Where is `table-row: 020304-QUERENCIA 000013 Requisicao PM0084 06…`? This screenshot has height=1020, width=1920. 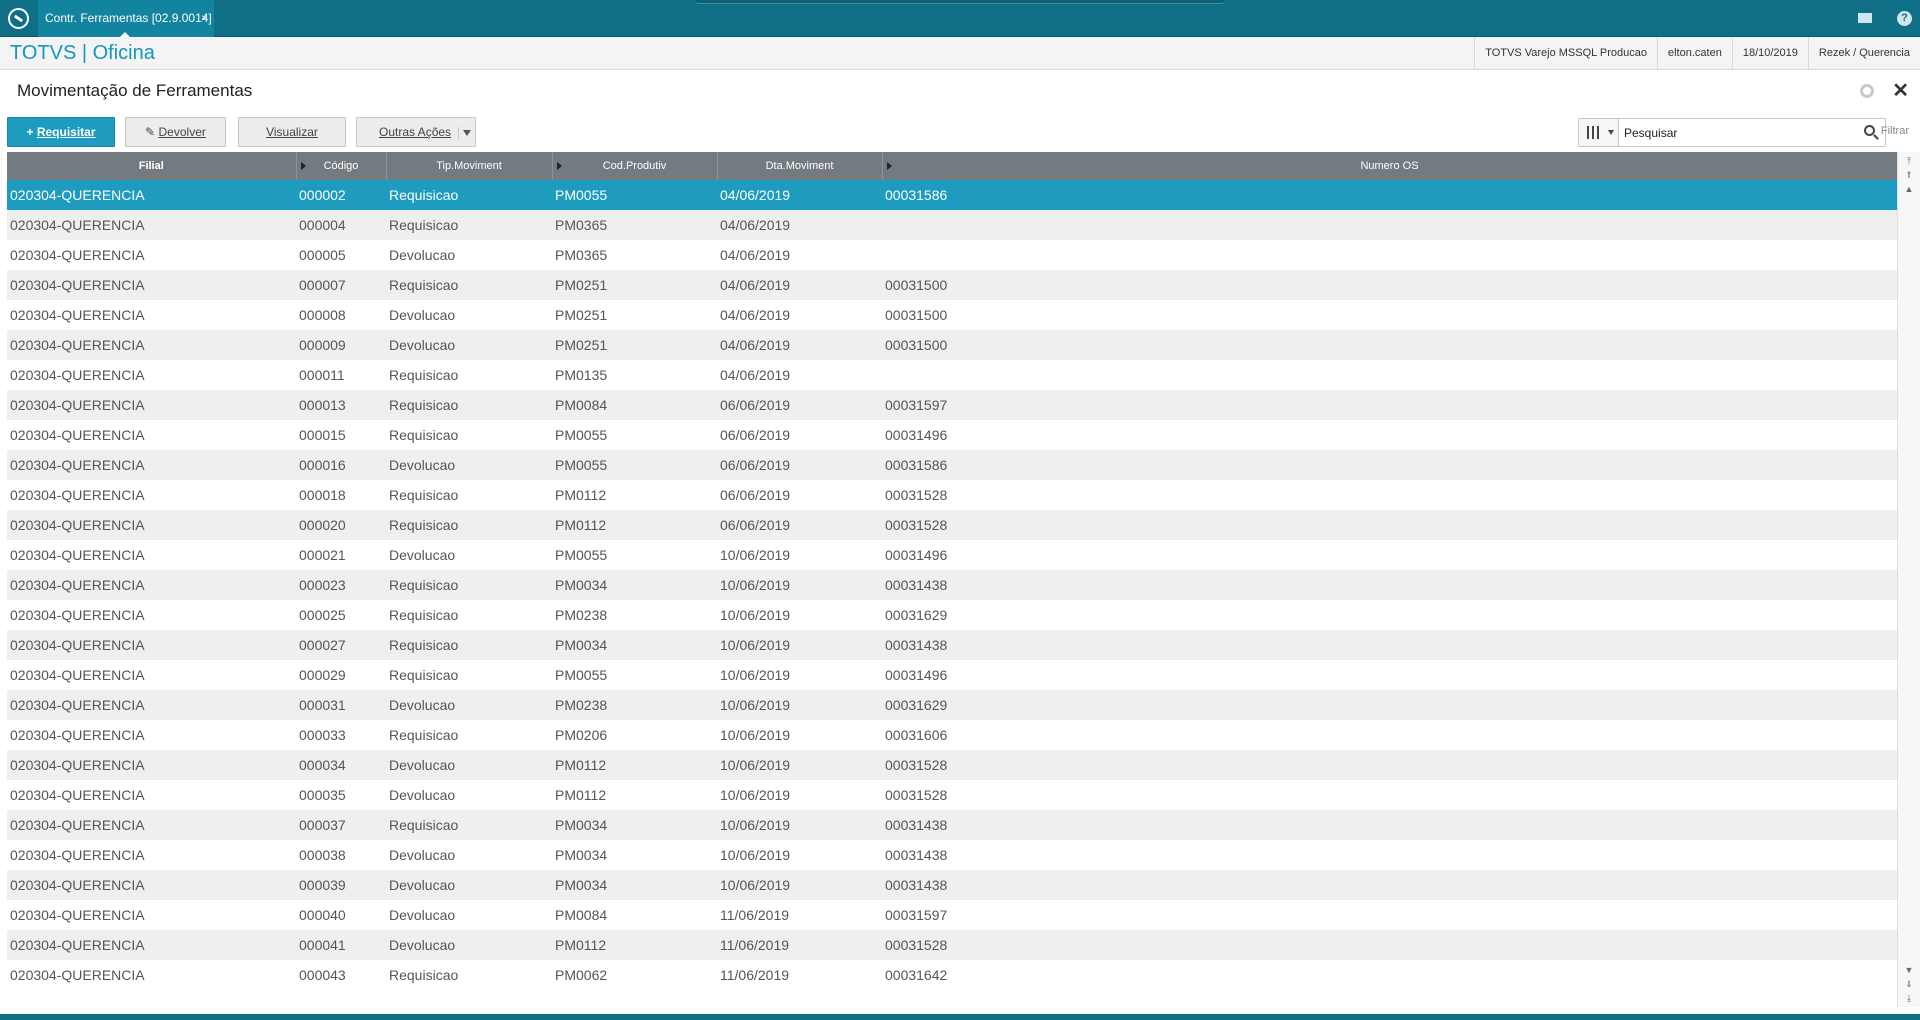 table-row: 020304-QUERENCIA 000013 Requisicao PM0084 06… is located at coordinates (952, 405).